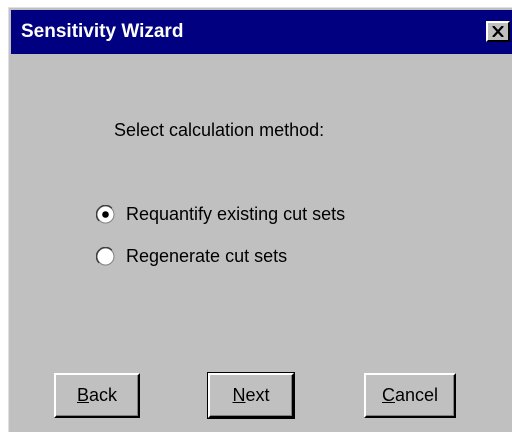  I want to click on radio-button-selected, so click(105, 214).